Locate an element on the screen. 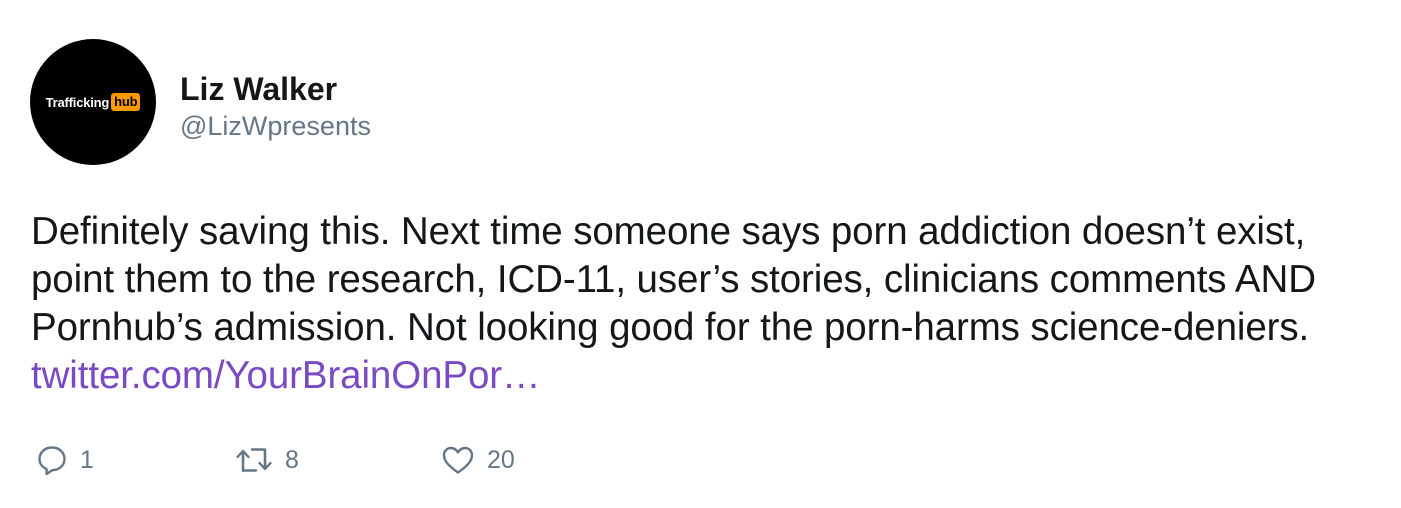  trafficking-hub-logo: Trafficking hub is located at coordinates (93, 102).